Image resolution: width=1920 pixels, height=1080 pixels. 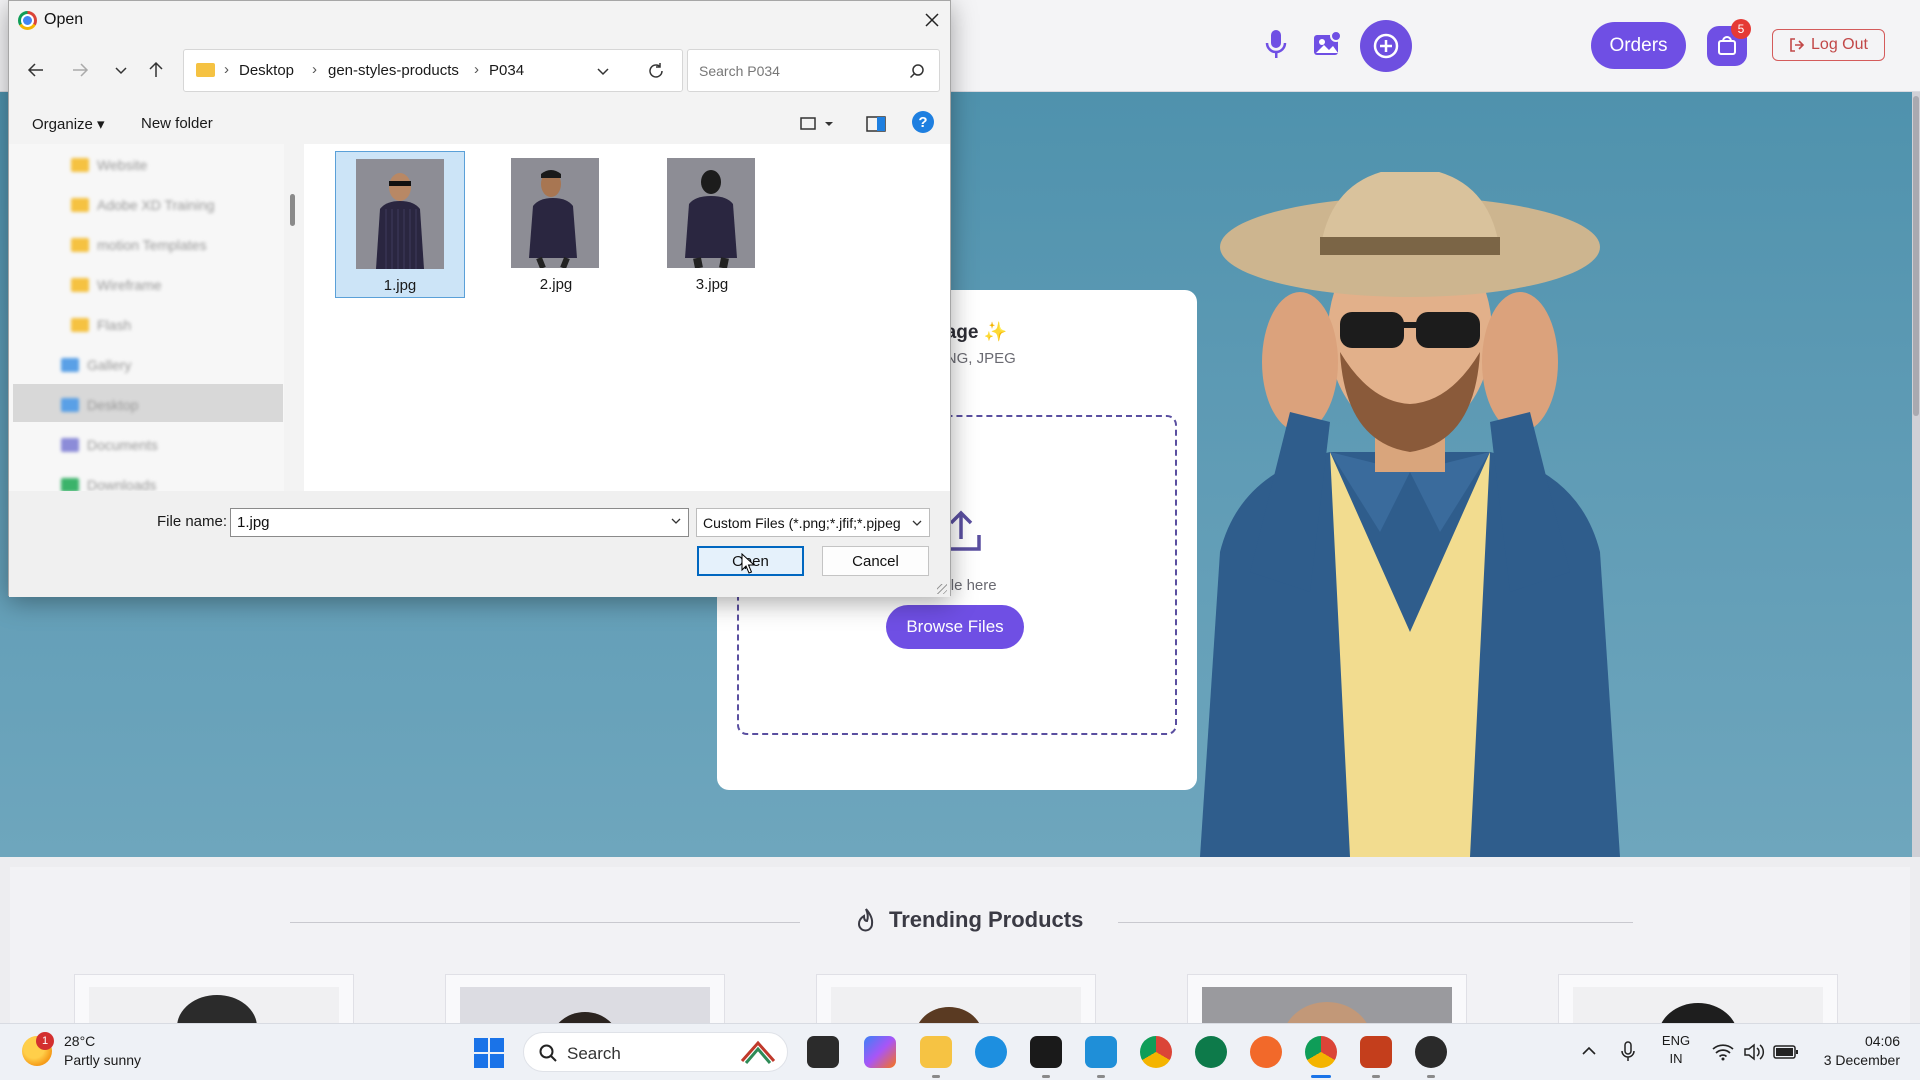 I want to click on cancel-button: Cancel, so click(x=875, y=561).